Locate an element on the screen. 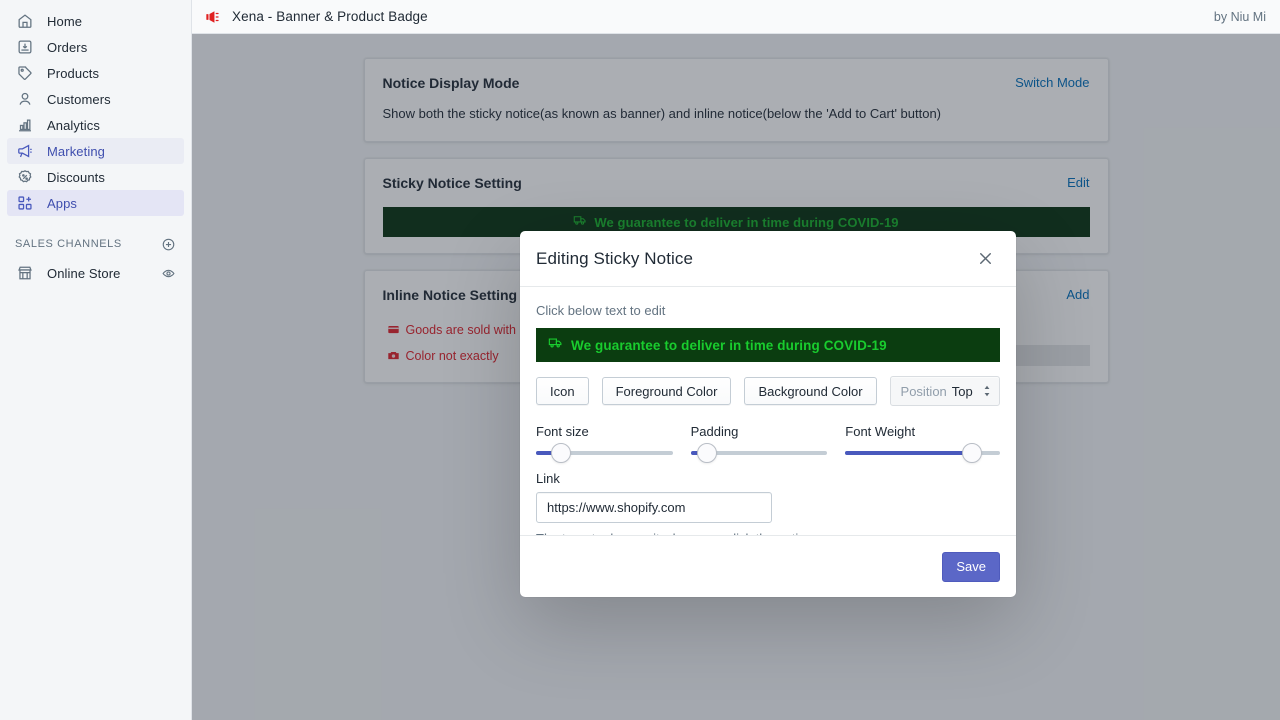 The width and height of the screenshot is (1280, 720). save-button: Save is located at coordinates (971, 566).